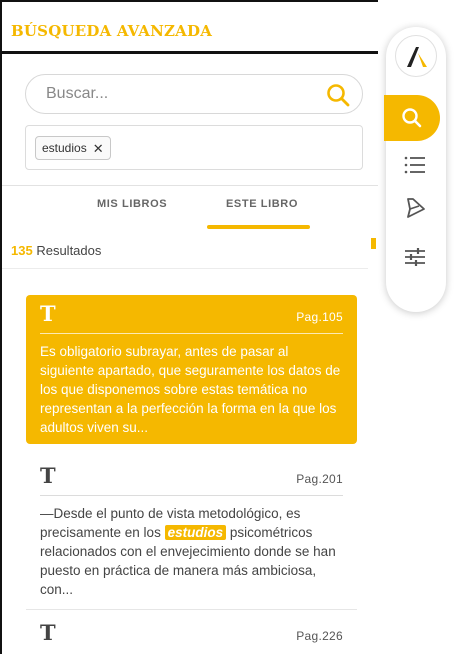 The width and height of the screenshot is (476, 654). What do you see at coordinates (98, 148) in the screenshot?
I see `tag-remove-icon: ✕` at bounding box center [98, 148].